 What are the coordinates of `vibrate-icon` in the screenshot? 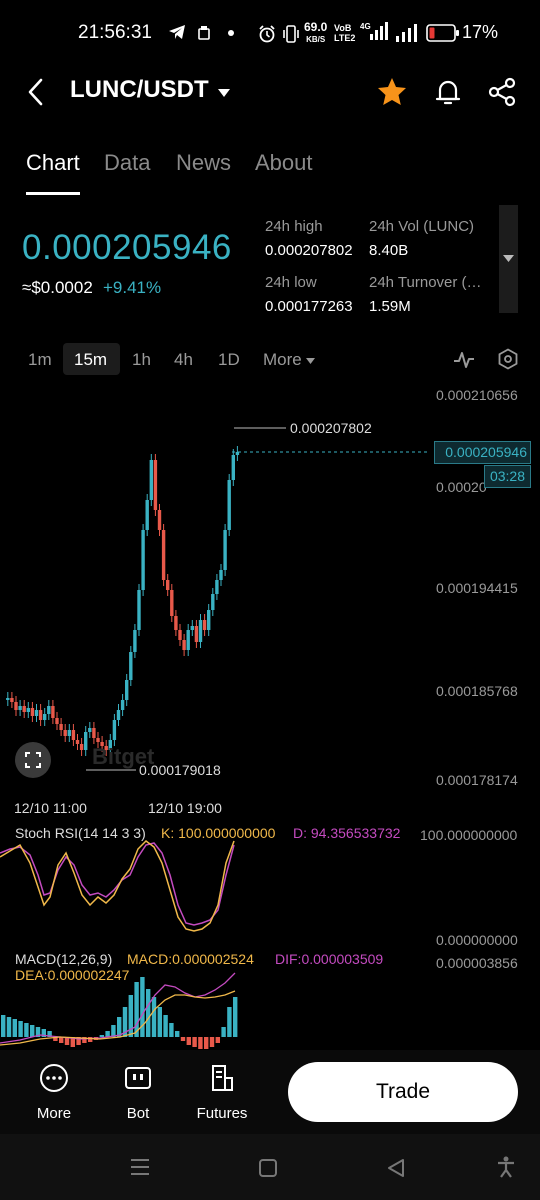 It's located at (291, 36).